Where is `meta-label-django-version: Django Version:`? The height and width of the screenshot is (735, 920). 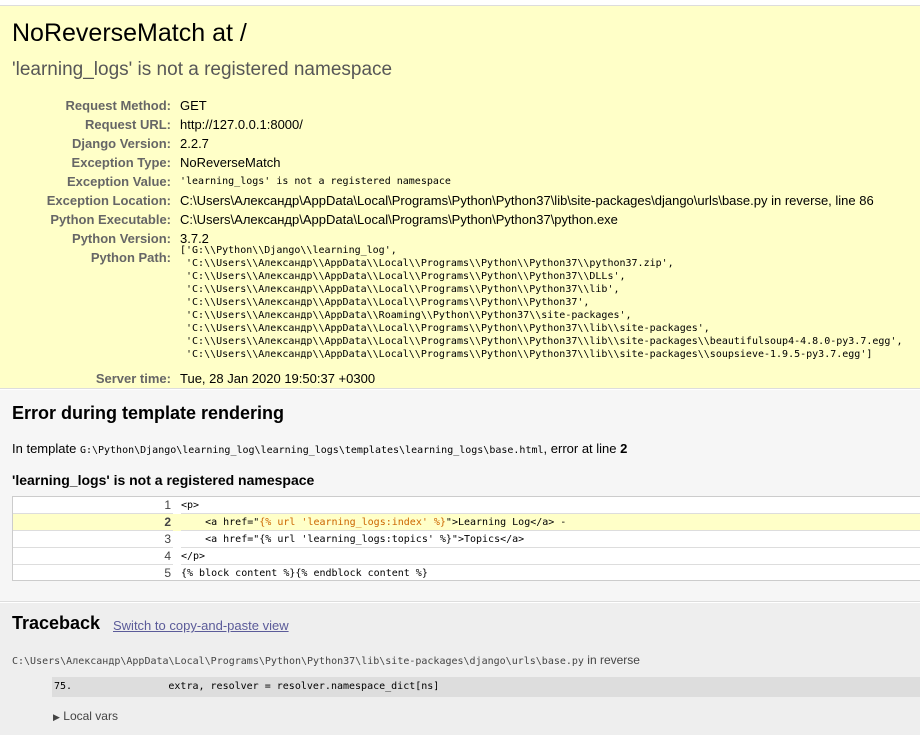 meta-label-django-version: Django Version: is located at coordinates (121, 143).